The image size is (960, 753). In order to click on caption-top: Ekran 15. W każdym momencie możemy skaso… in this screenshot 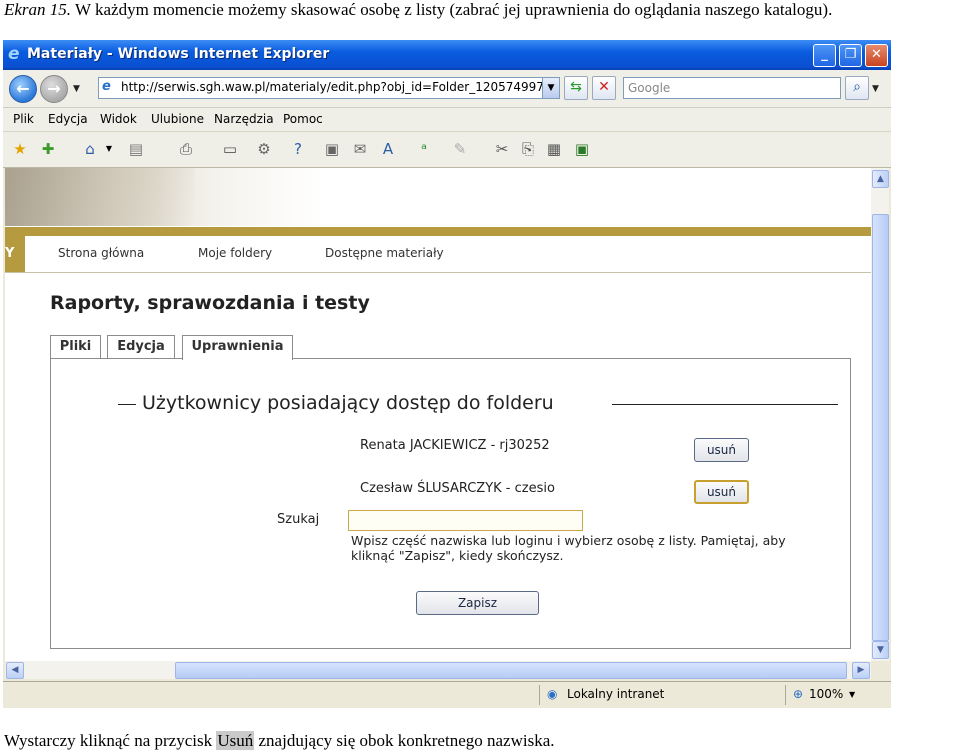, I will do `click(418, 10)`.